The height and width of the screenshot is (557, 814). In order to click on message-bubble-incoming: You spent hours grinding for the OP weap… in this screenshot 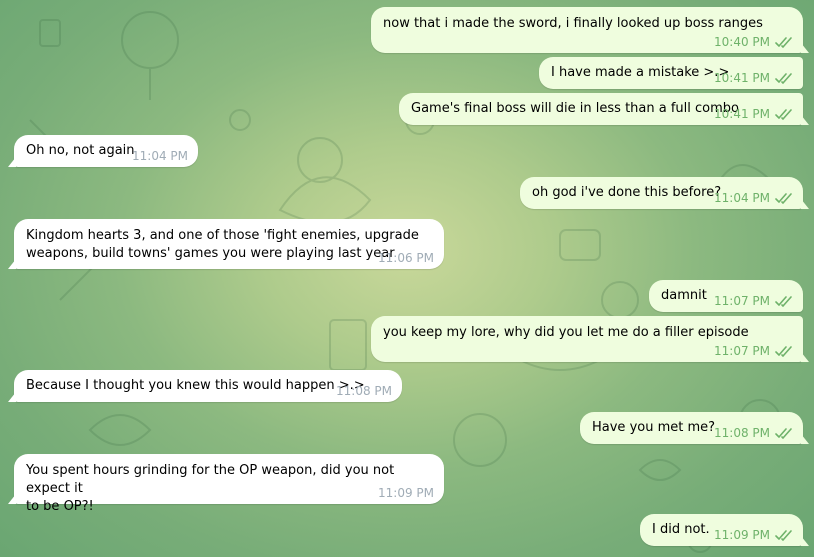, I will do `click(226, 484)`.